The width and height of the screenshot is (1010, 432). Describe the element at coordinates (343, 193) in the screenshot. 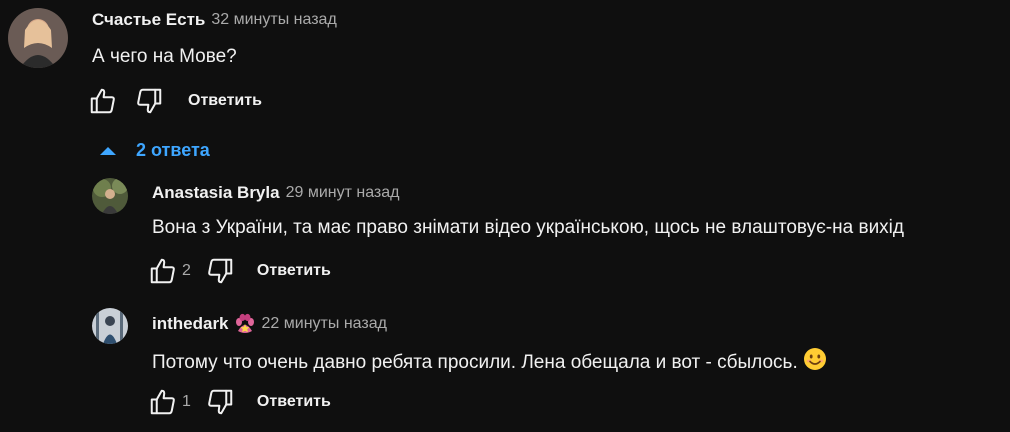

I see `comment-timestamp: 29 минут назад` at that location.